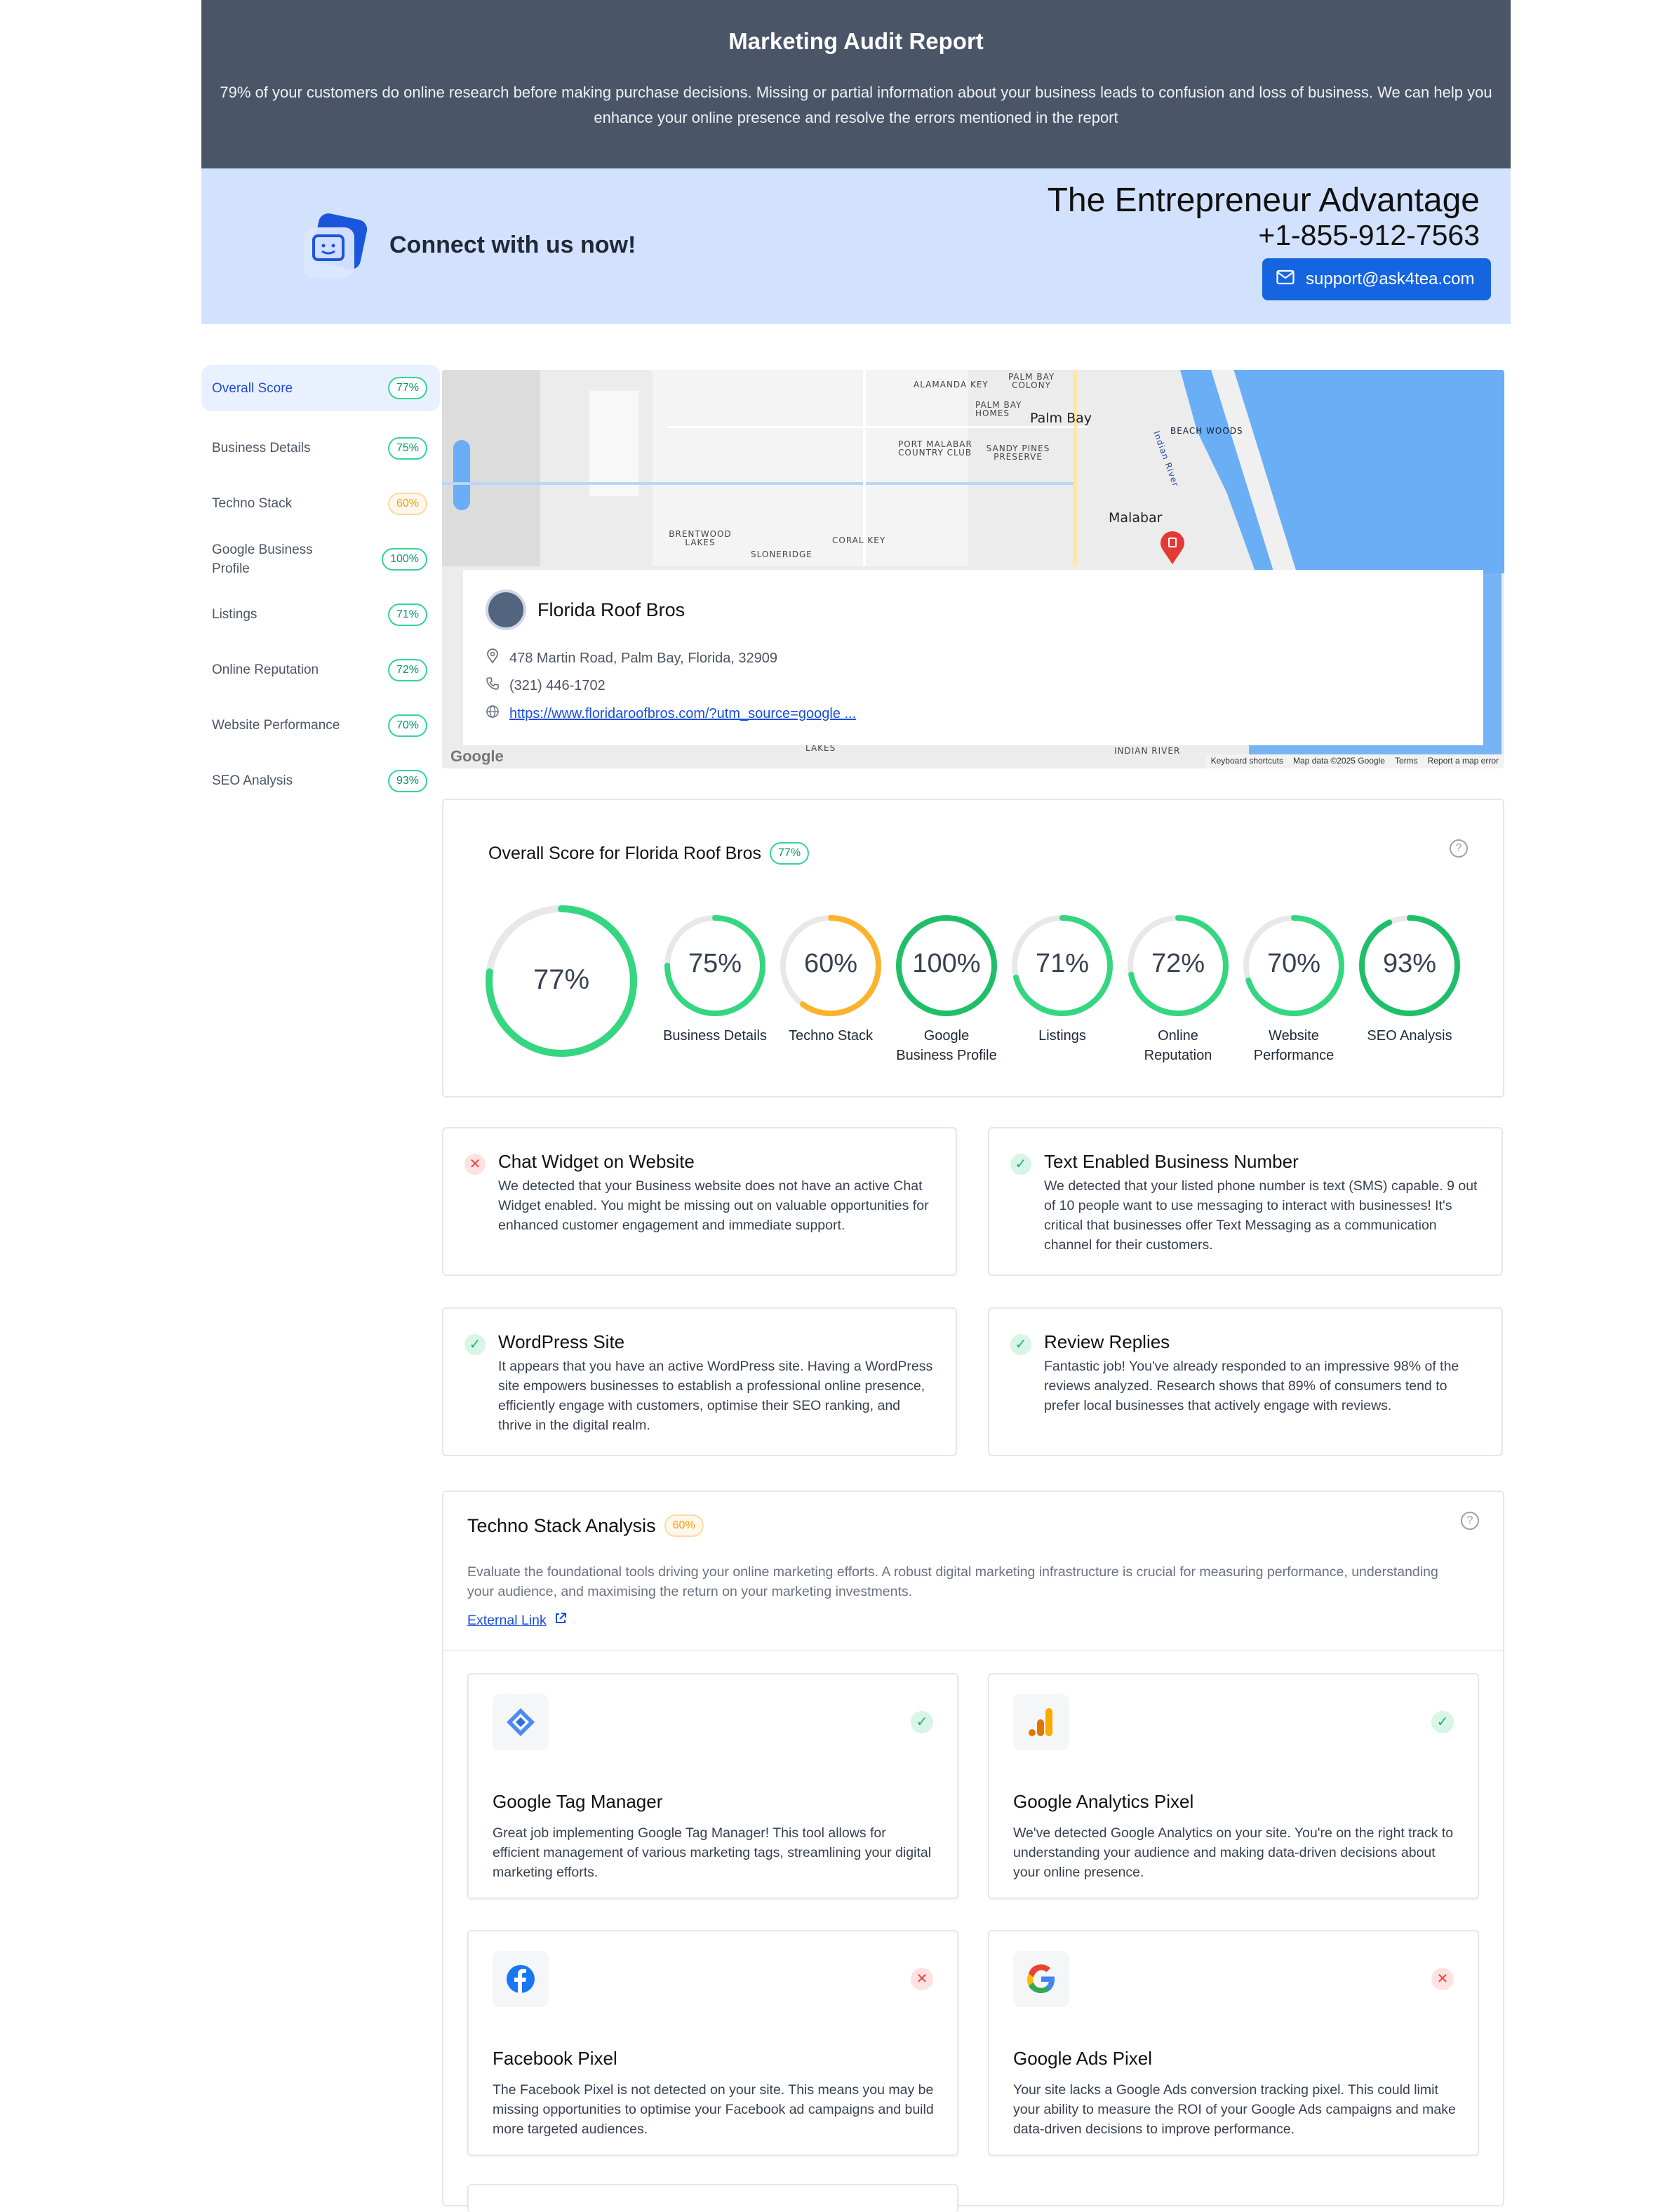  I want to click on category-gauge: 93% SEO Analysis, so click(1410, 980).